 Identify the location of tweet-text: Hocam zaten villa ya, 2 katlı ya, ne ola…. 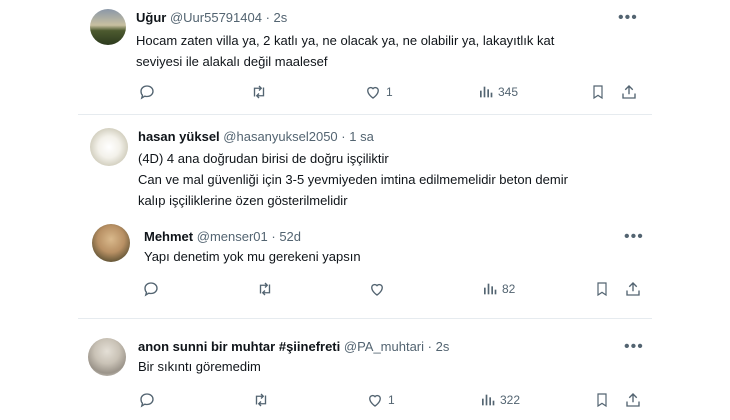
(391, 51).